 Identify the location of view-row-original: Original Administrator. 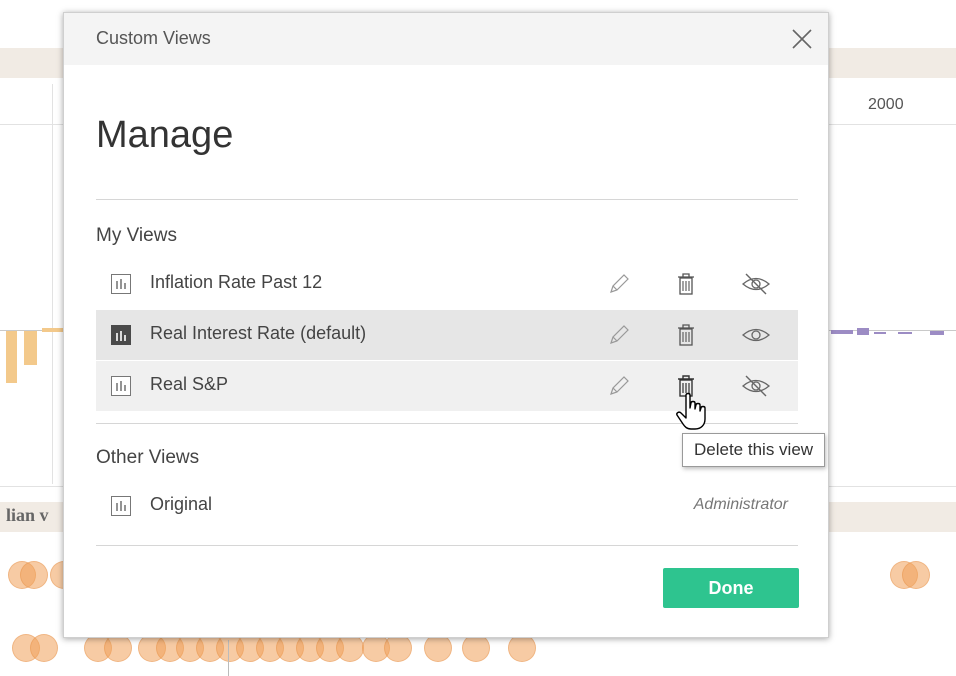
(447, 506).